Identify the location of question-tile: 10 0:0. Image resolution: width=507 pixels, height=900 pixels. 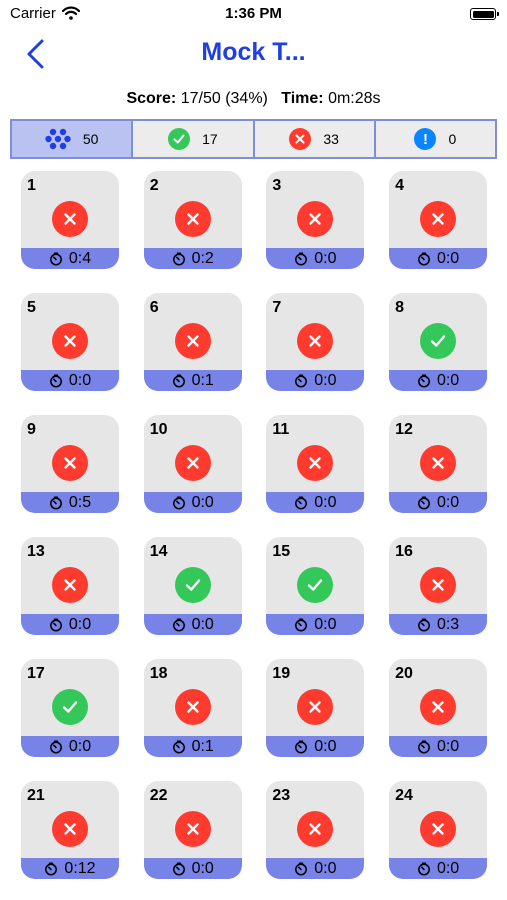
(192, 464).